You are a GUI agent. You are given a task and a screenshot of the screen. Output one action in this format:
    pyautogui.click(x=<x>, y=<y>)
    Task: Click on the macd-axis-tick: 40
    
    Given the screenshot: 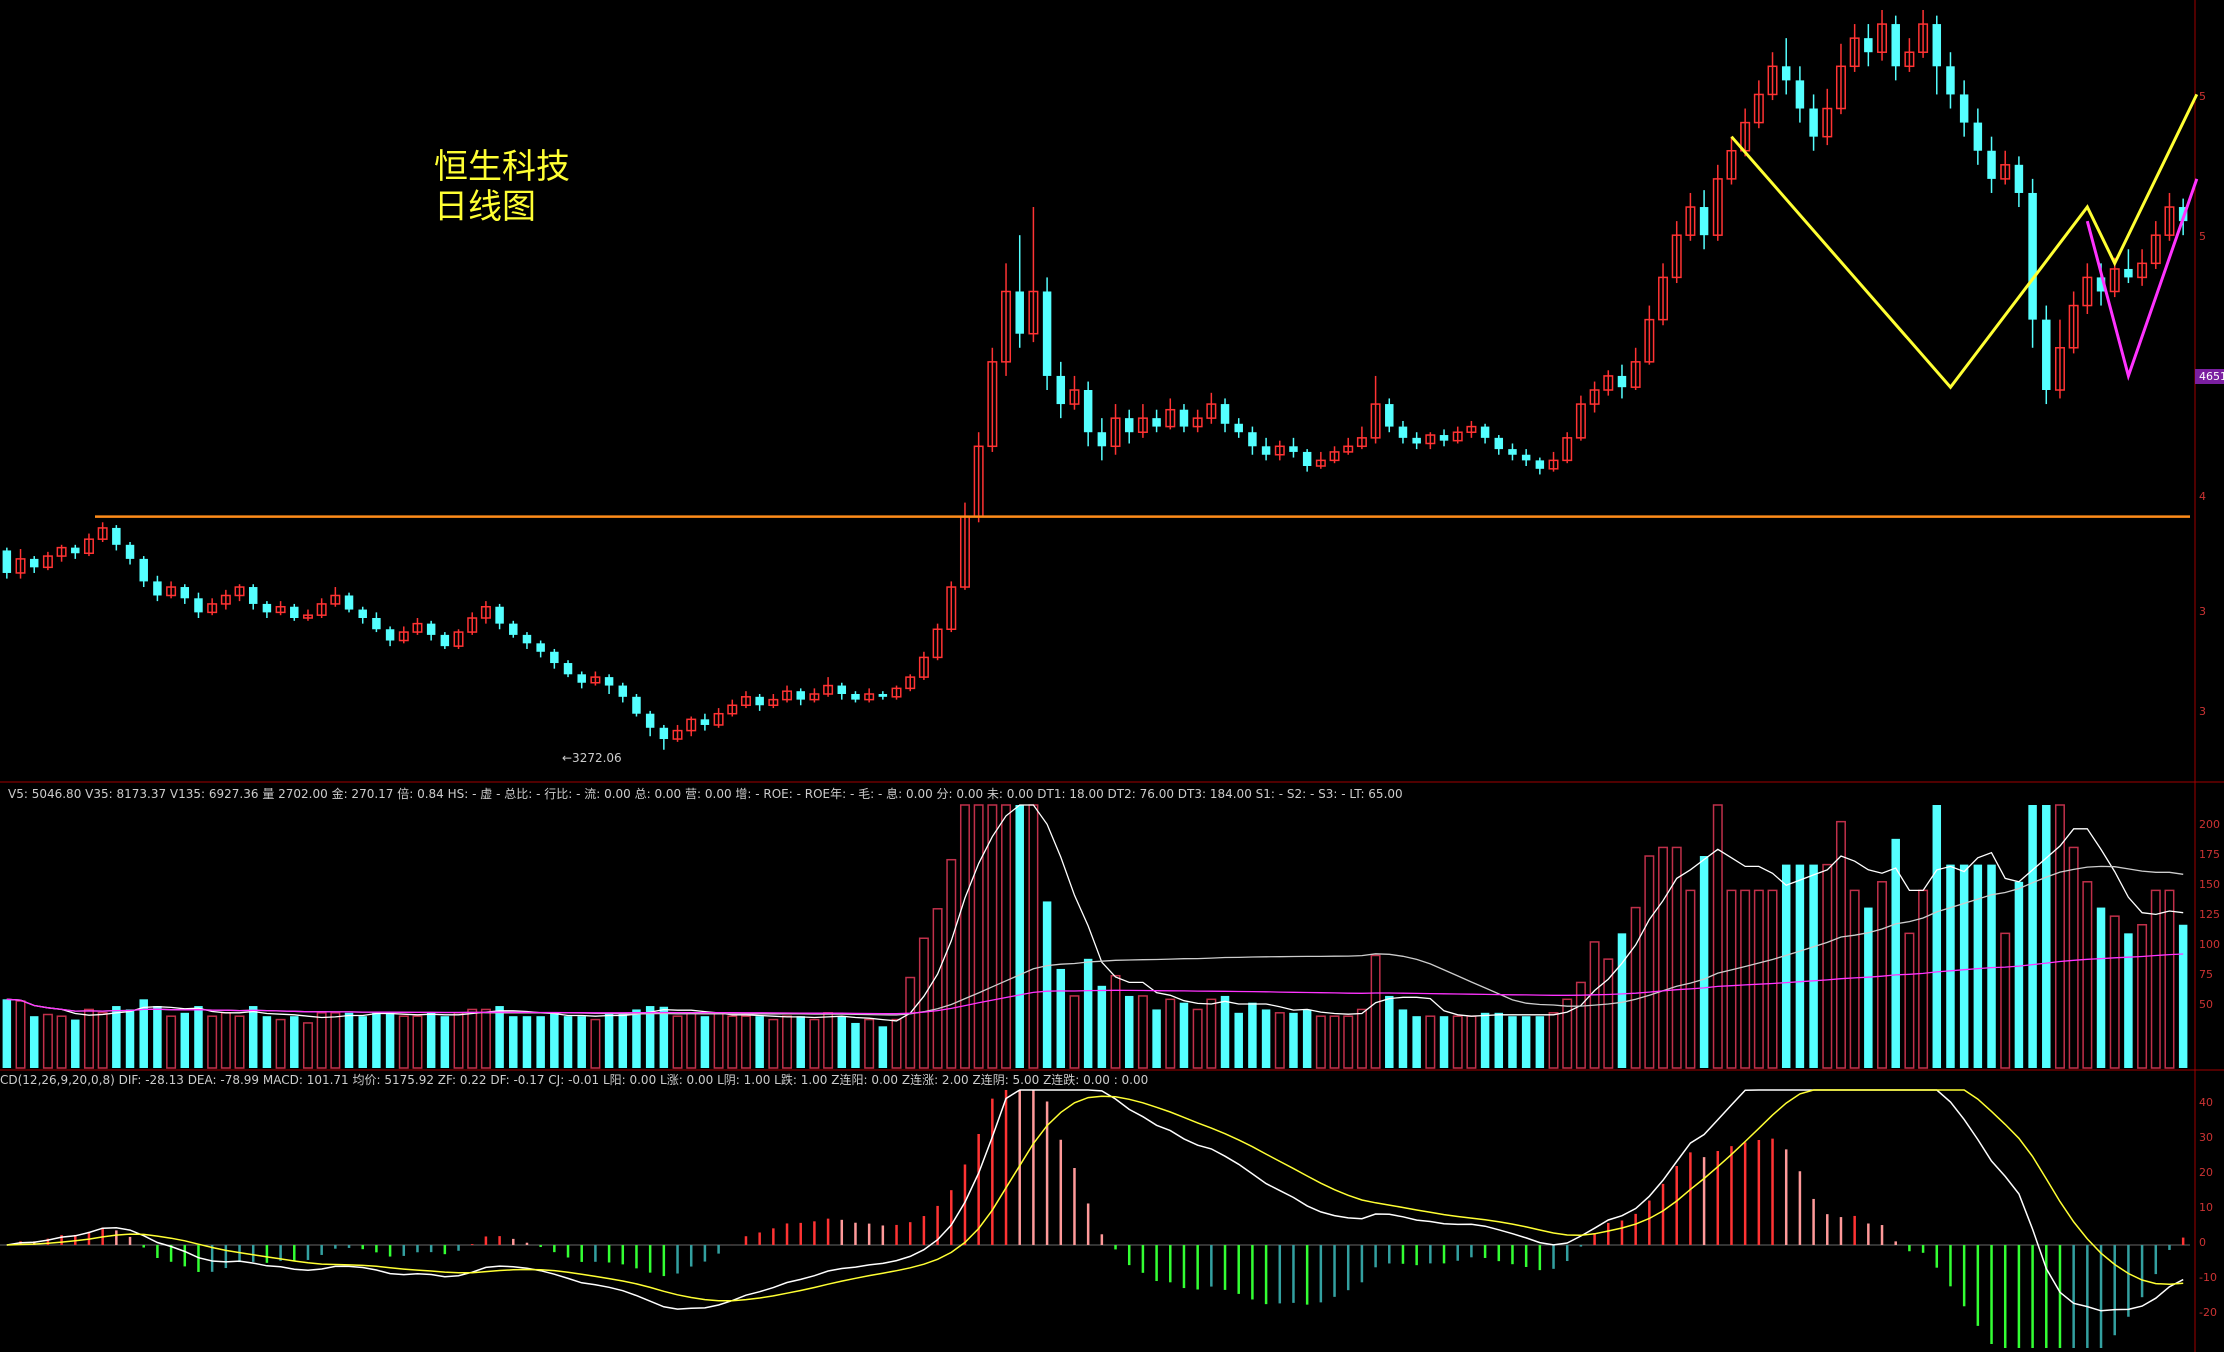 What is the action you would take?
    pyautogui.click(x=2206, y=1102)
    